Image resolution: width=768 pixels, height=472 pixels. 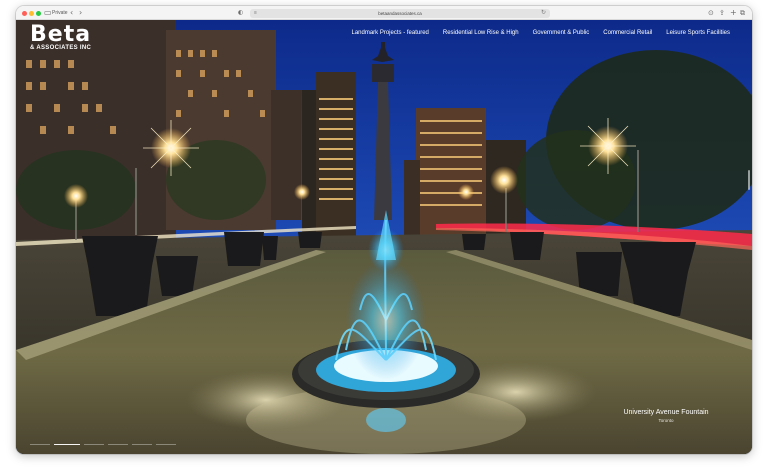 I want to click on close-window-button, so click(x=24, y=13).